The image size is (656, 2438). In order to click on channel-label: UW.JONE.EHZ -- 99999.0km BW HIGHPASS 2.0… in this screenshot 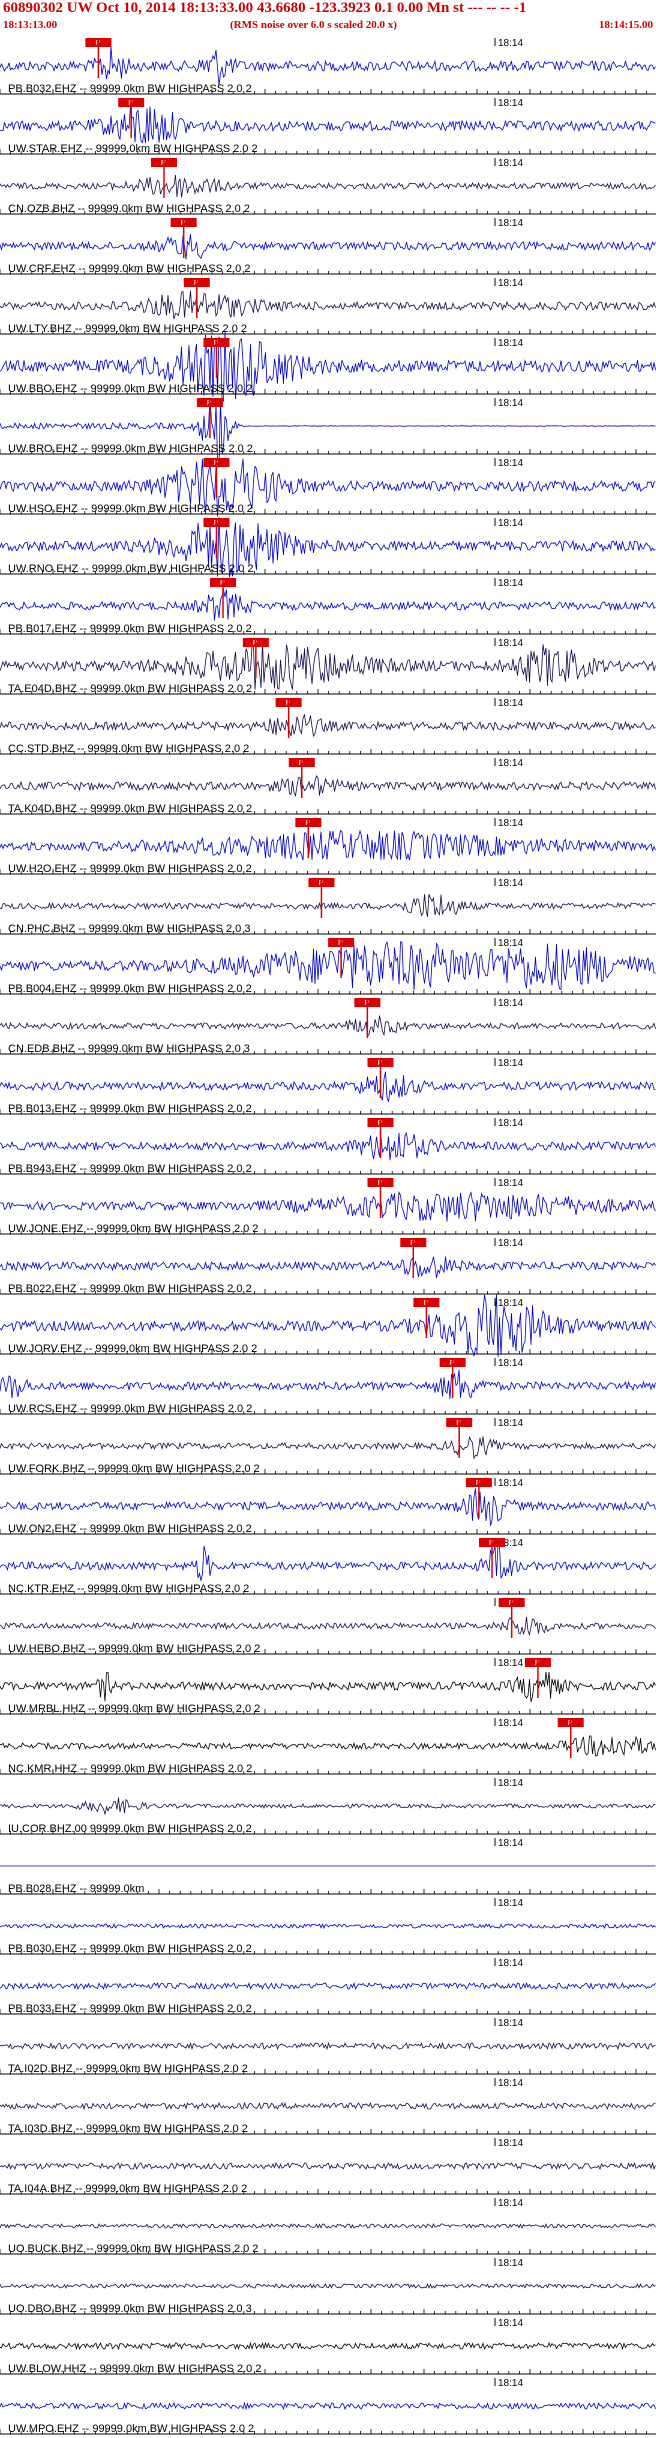, I will do `click(133, 1229)`.